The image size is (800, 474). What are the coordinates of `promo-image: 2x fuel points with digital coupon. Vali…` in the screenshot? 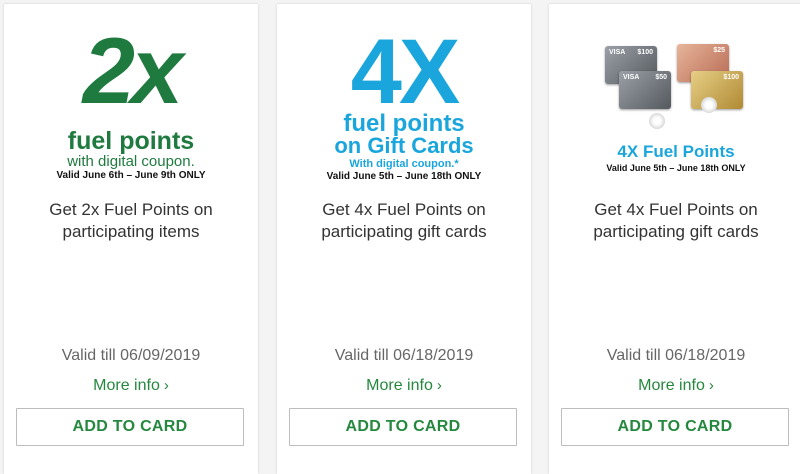 It's located at (131, 96).